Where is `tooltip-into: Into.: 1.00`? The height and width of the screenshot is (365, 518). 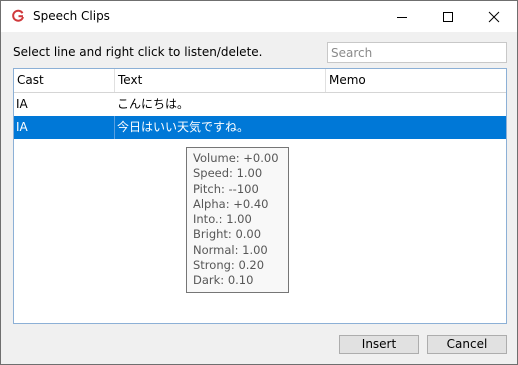 tooltip-into: Into.: 1.00 is located at coordinates (222, 219).